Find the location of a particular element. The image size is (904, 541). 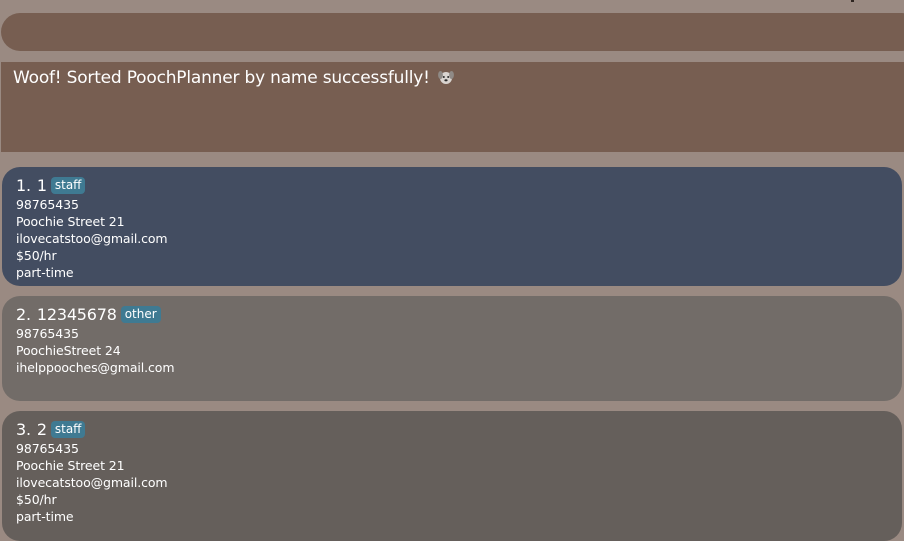

person-tag: other is located at coordinates (140, 314).